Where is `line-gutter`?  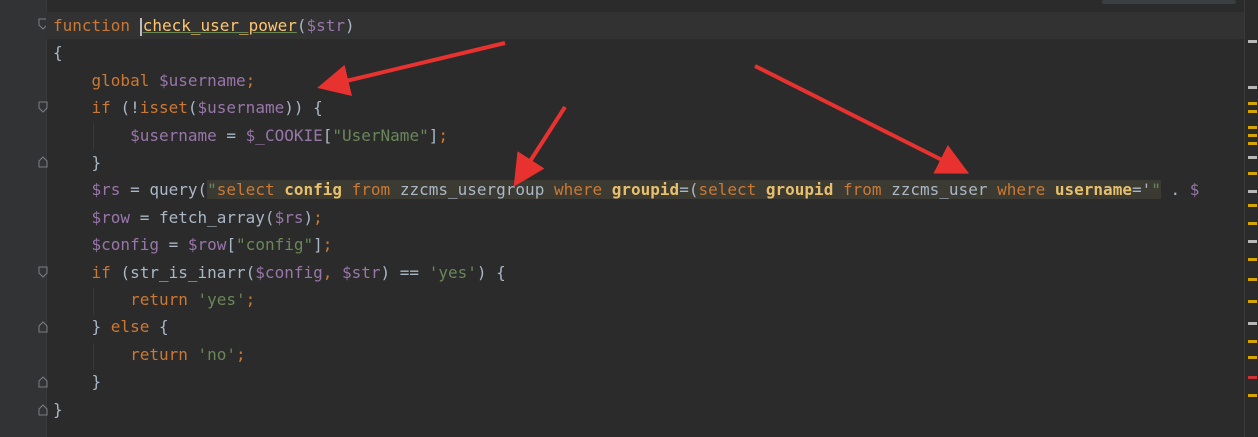 line-gutter is located at coordinates (24, 218).